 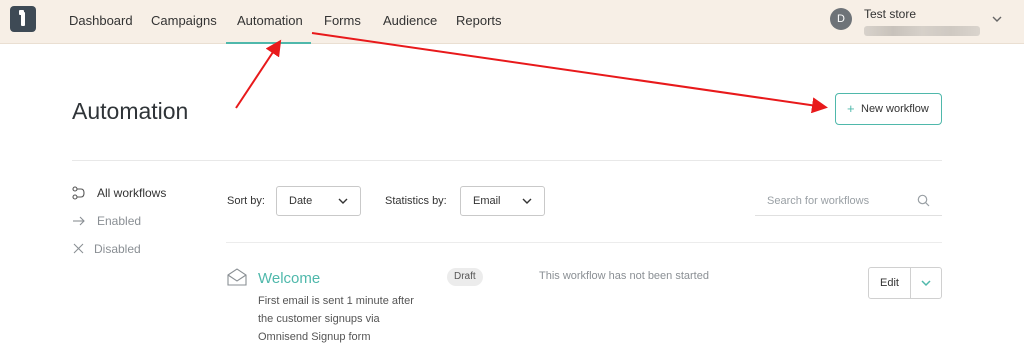 I want to click on workflow-search, so click(x=848, y=201).